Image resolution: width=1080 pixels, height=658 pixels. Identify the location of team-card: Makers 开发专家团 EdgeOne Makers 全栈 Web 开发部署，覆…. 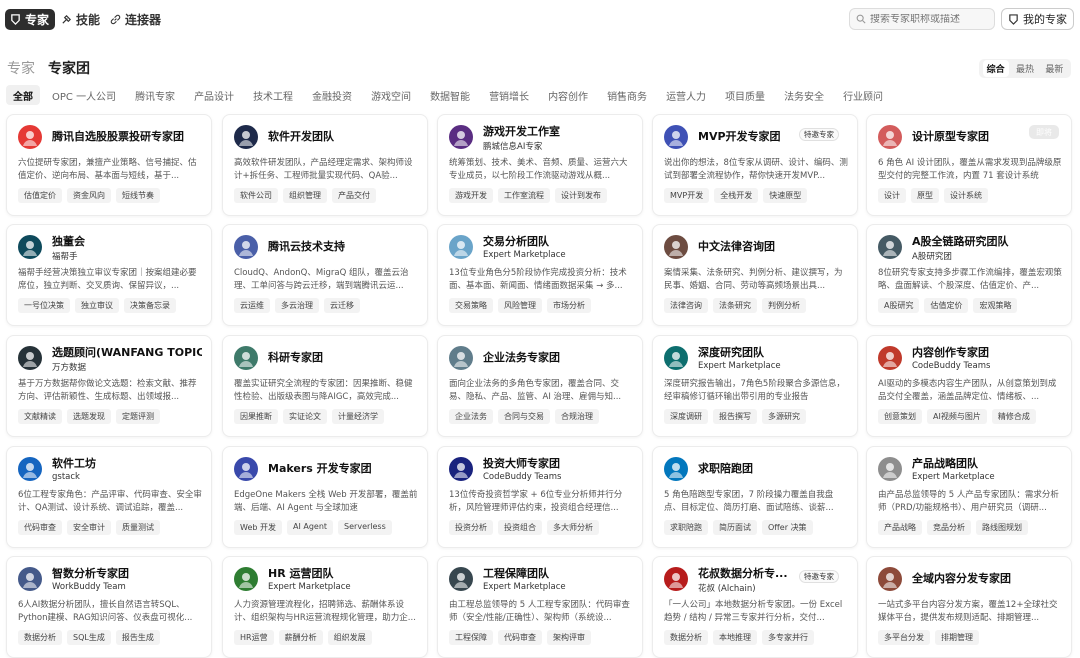
(325, 497).